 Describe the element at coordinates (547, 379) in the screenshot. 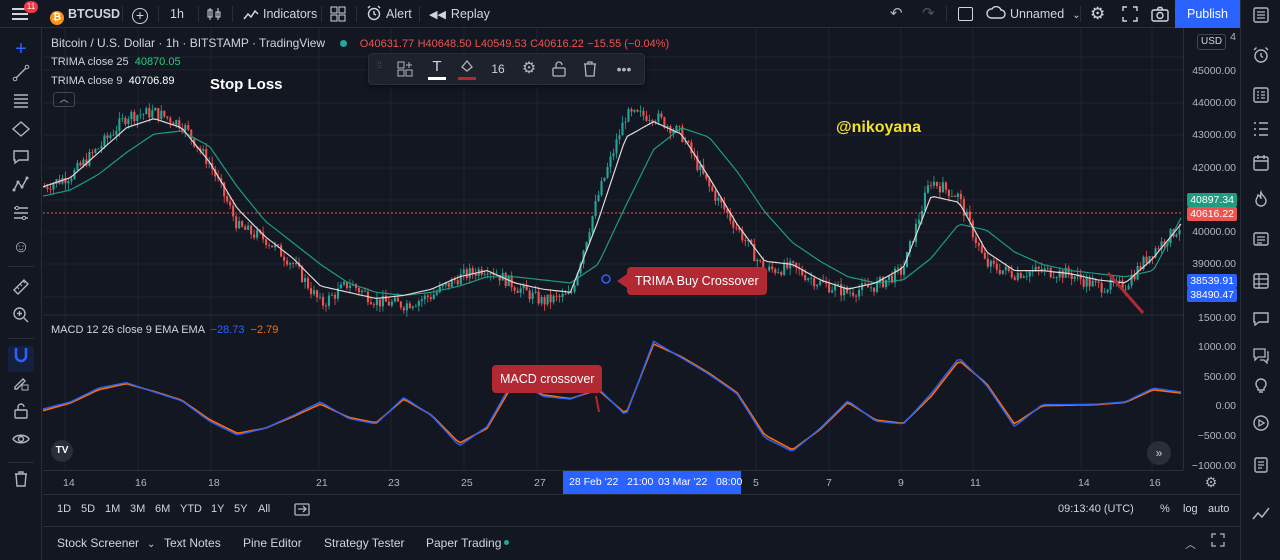

I see `macd-crossover-callout: MACD crossover` at that location.